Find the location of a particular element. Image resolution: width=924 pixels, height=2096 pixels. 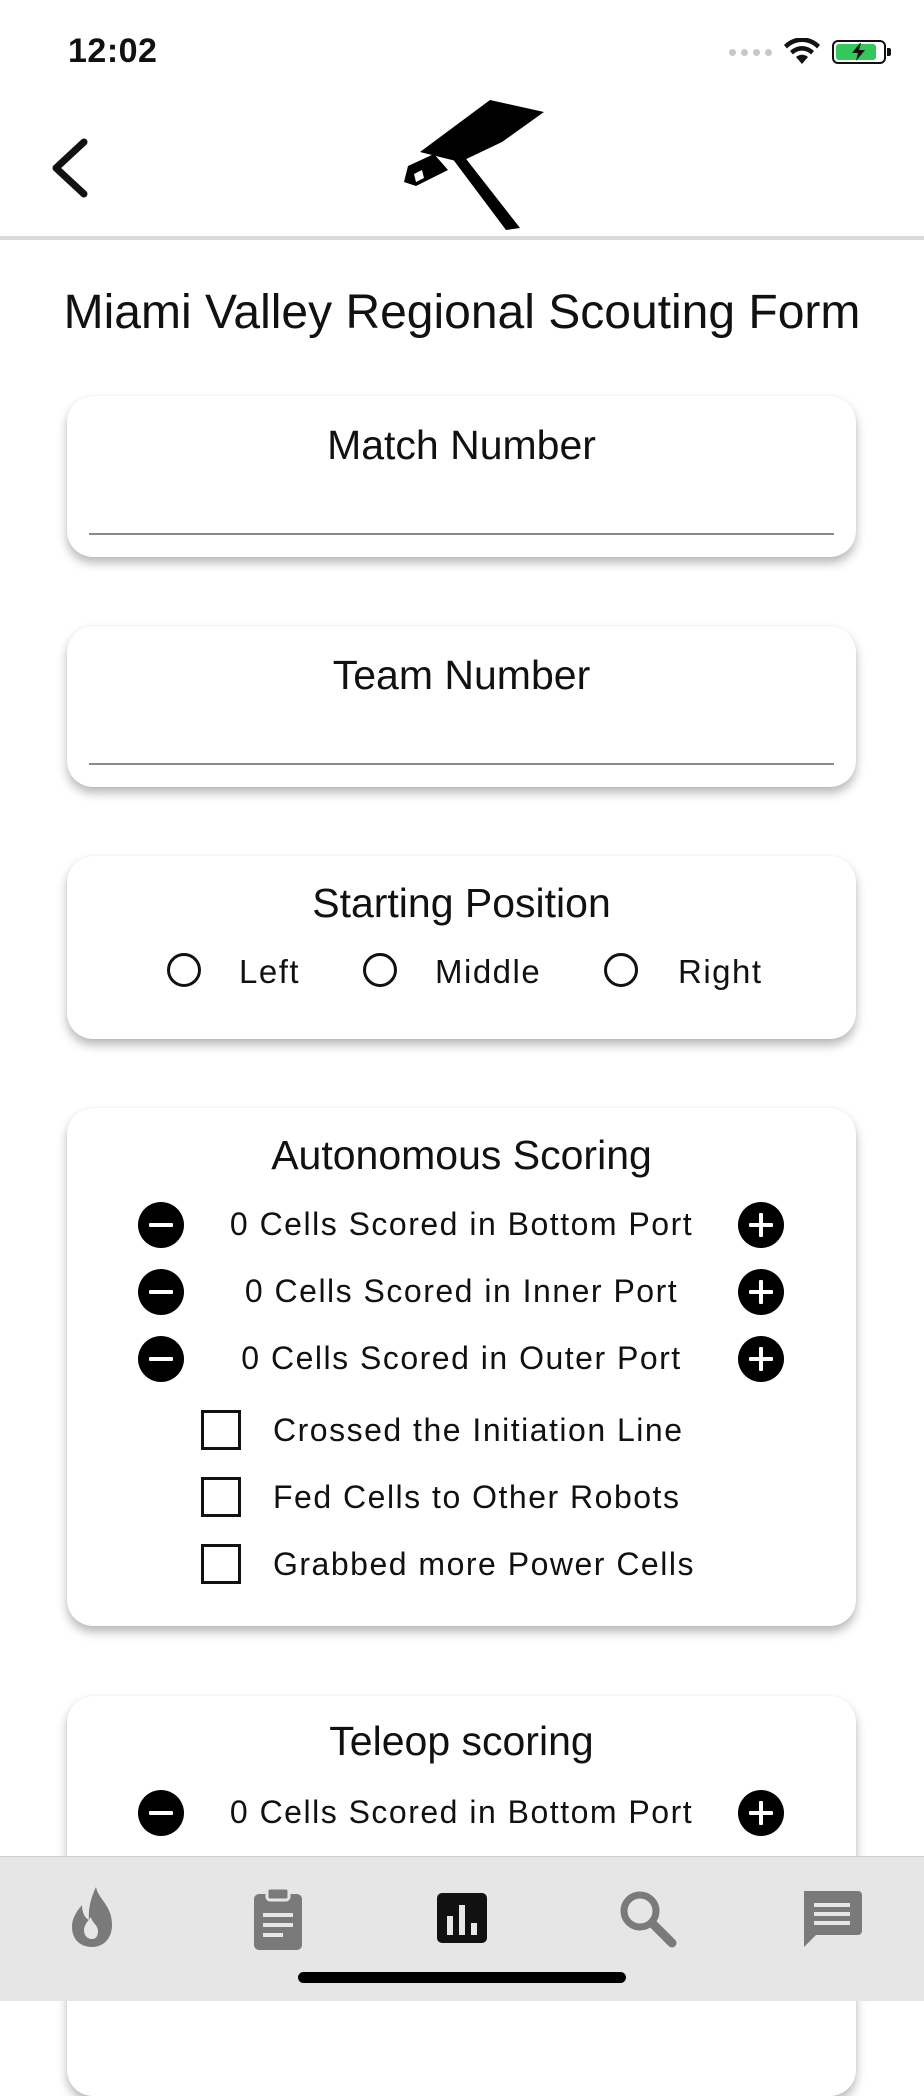

tab-clipboard is located at coordinates (278, 1918).